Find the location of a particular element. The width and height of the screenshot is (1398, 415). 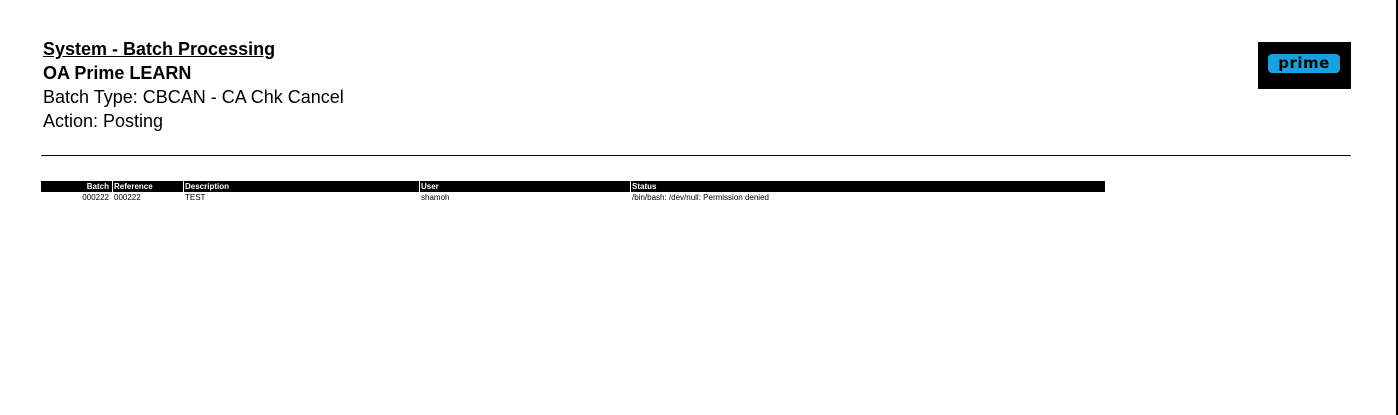

prime-logo: prime is located at coordinates (1304, 65).